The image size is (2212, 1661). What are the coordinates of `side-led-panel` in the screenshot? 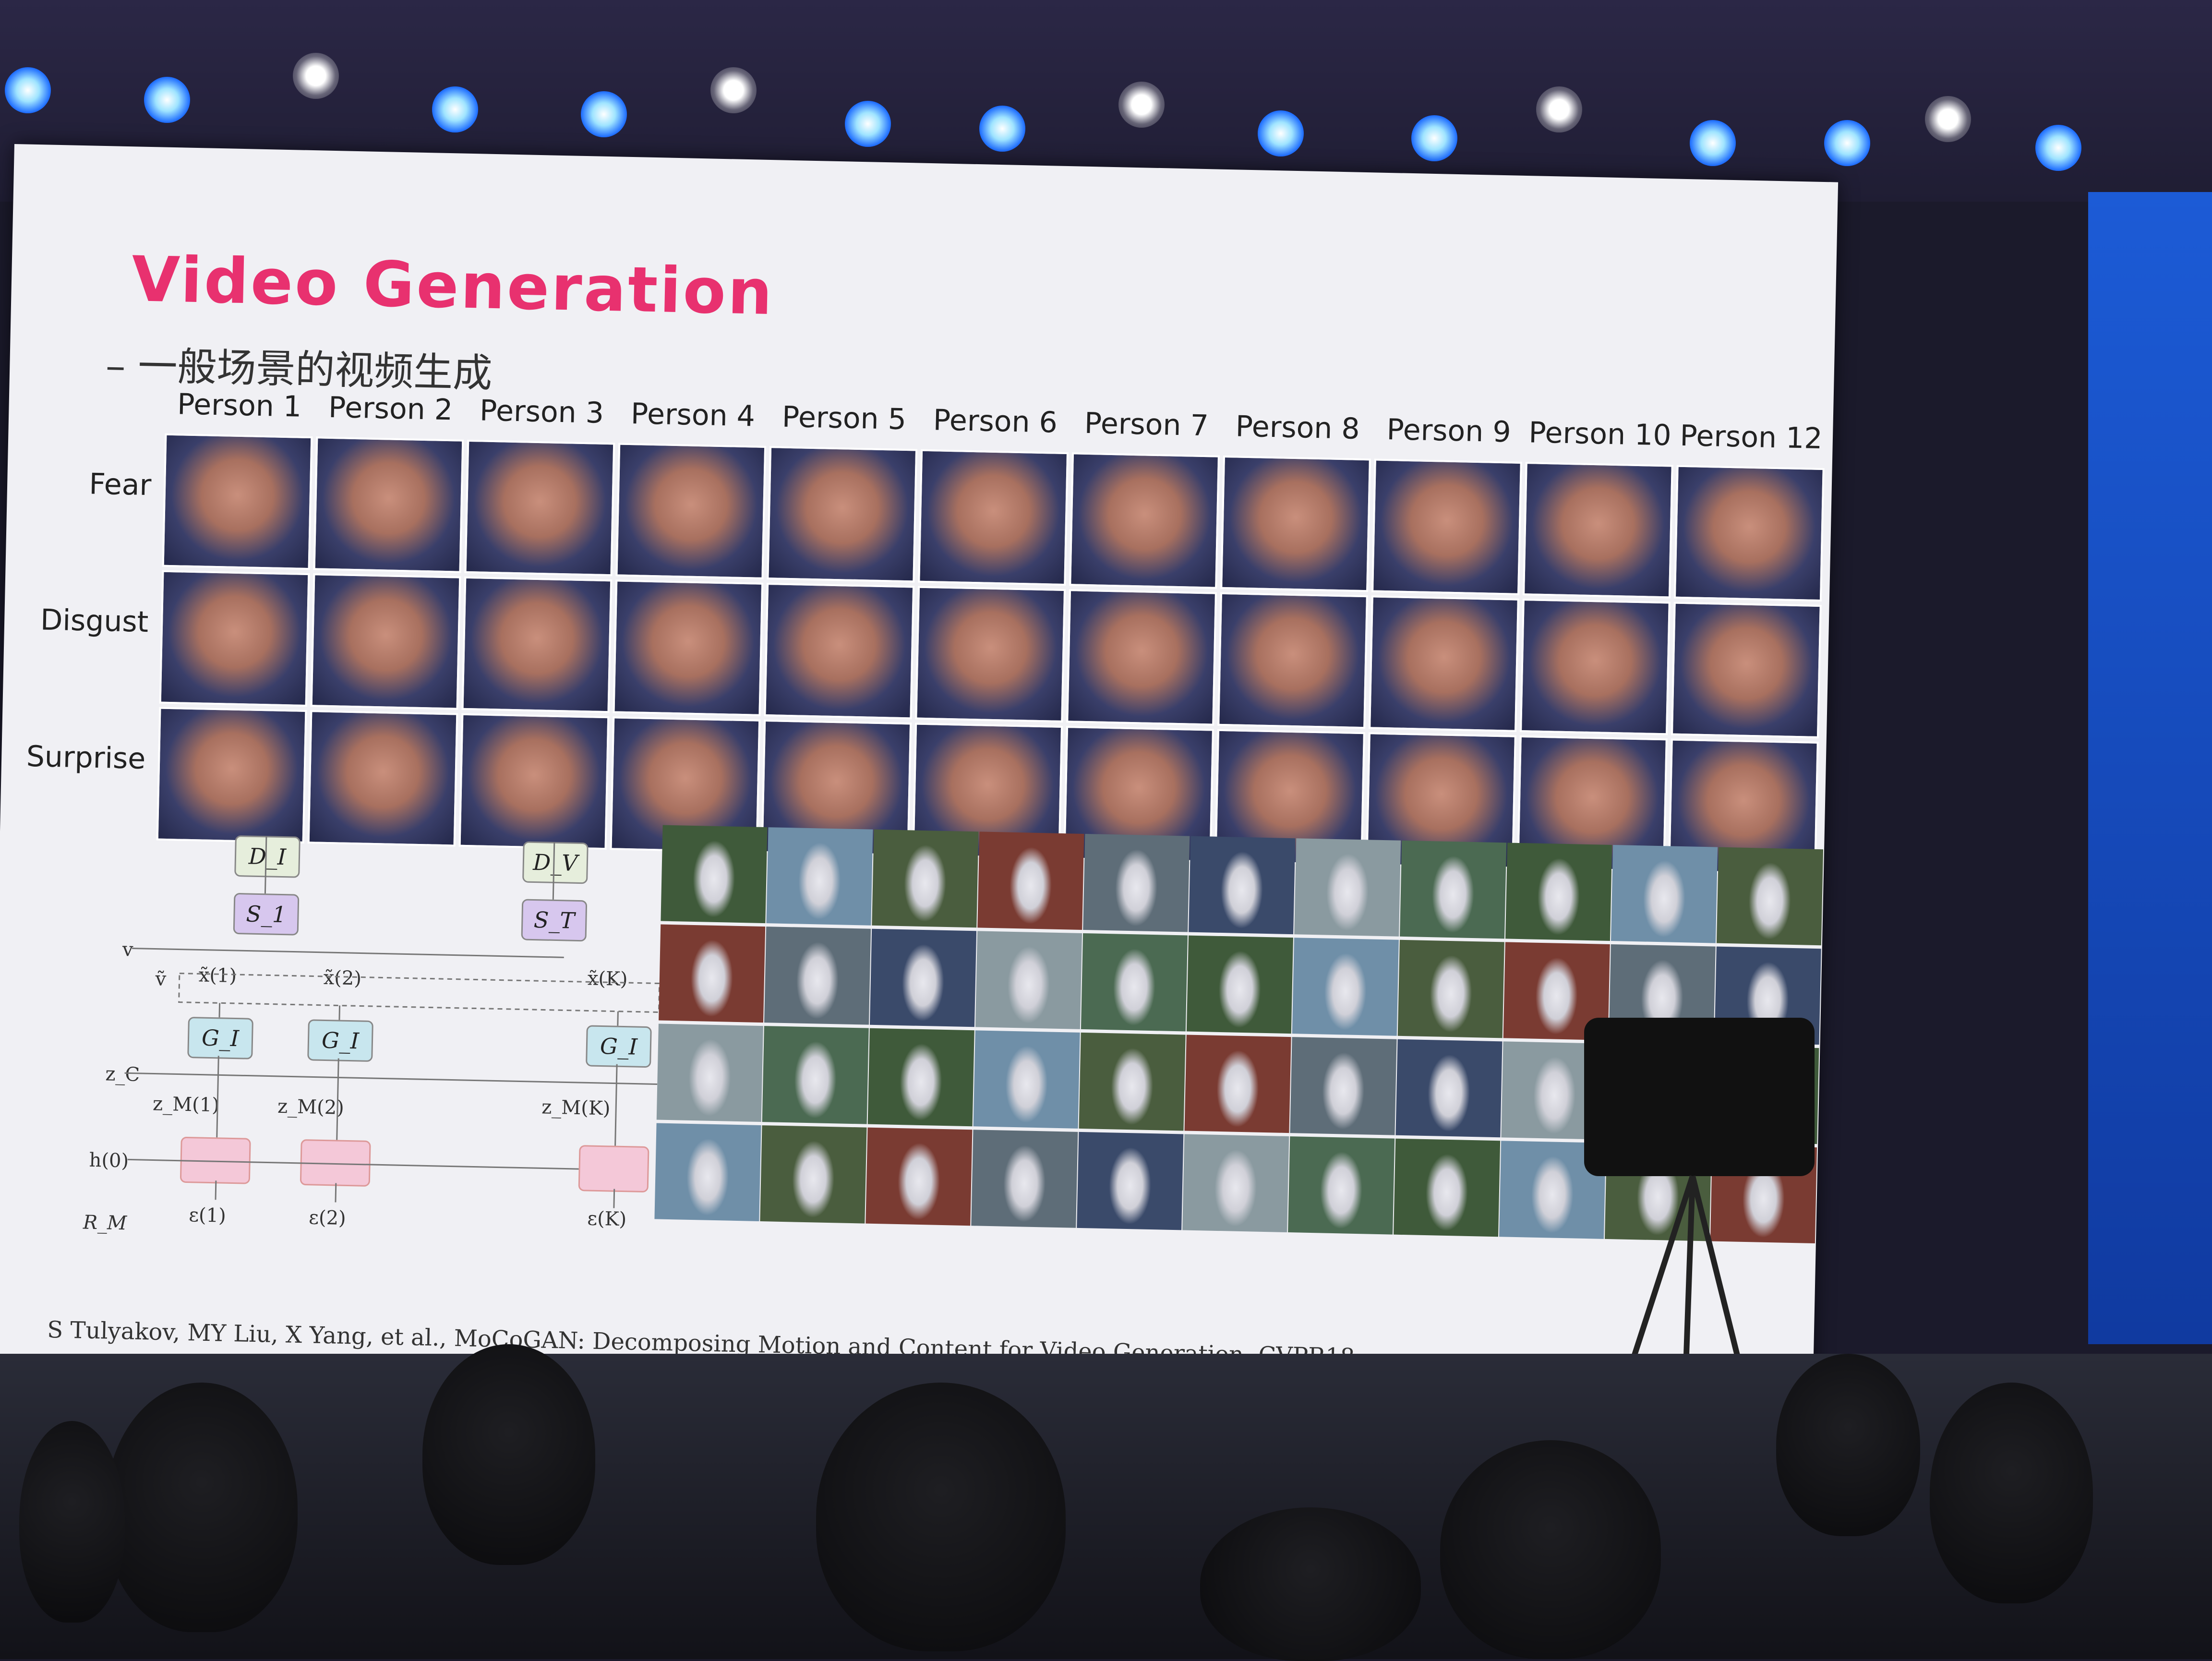 It's located at (2150, 768).